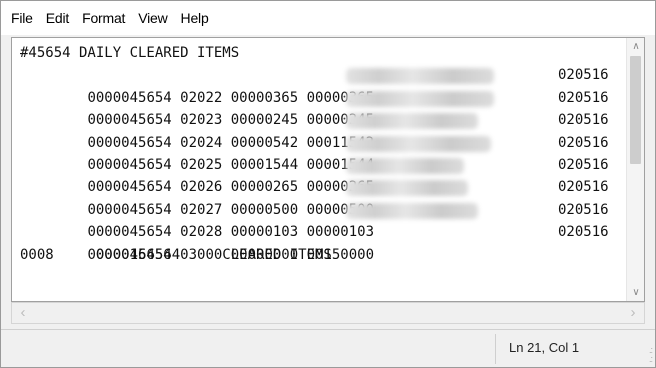 The image size is (656, 368). Describe the element at coordinates (23, 313) in the screenshot. I see `chevron-left-icon: ‹` at that location.